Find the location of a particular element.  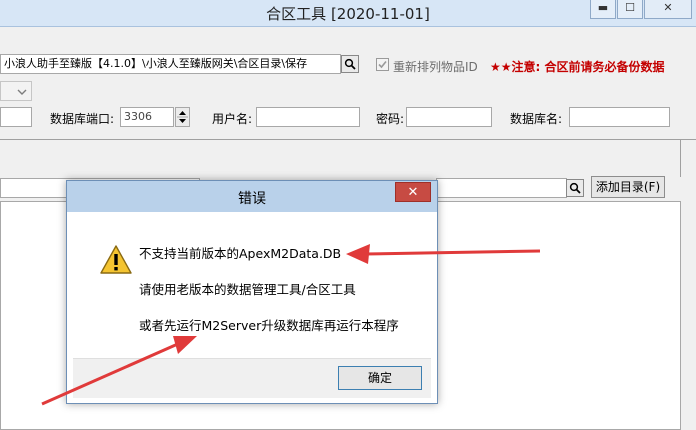

target-dir-input is located at coordinates (501, 188).